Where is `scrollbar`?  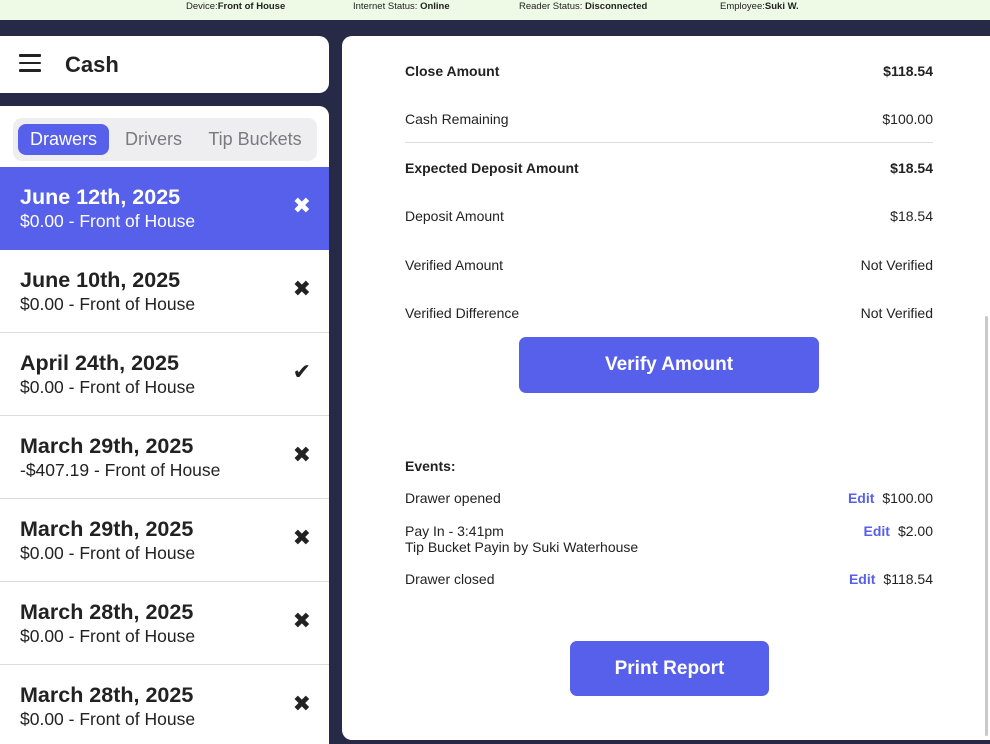
scrollbar is located at coordinates (986, 526).